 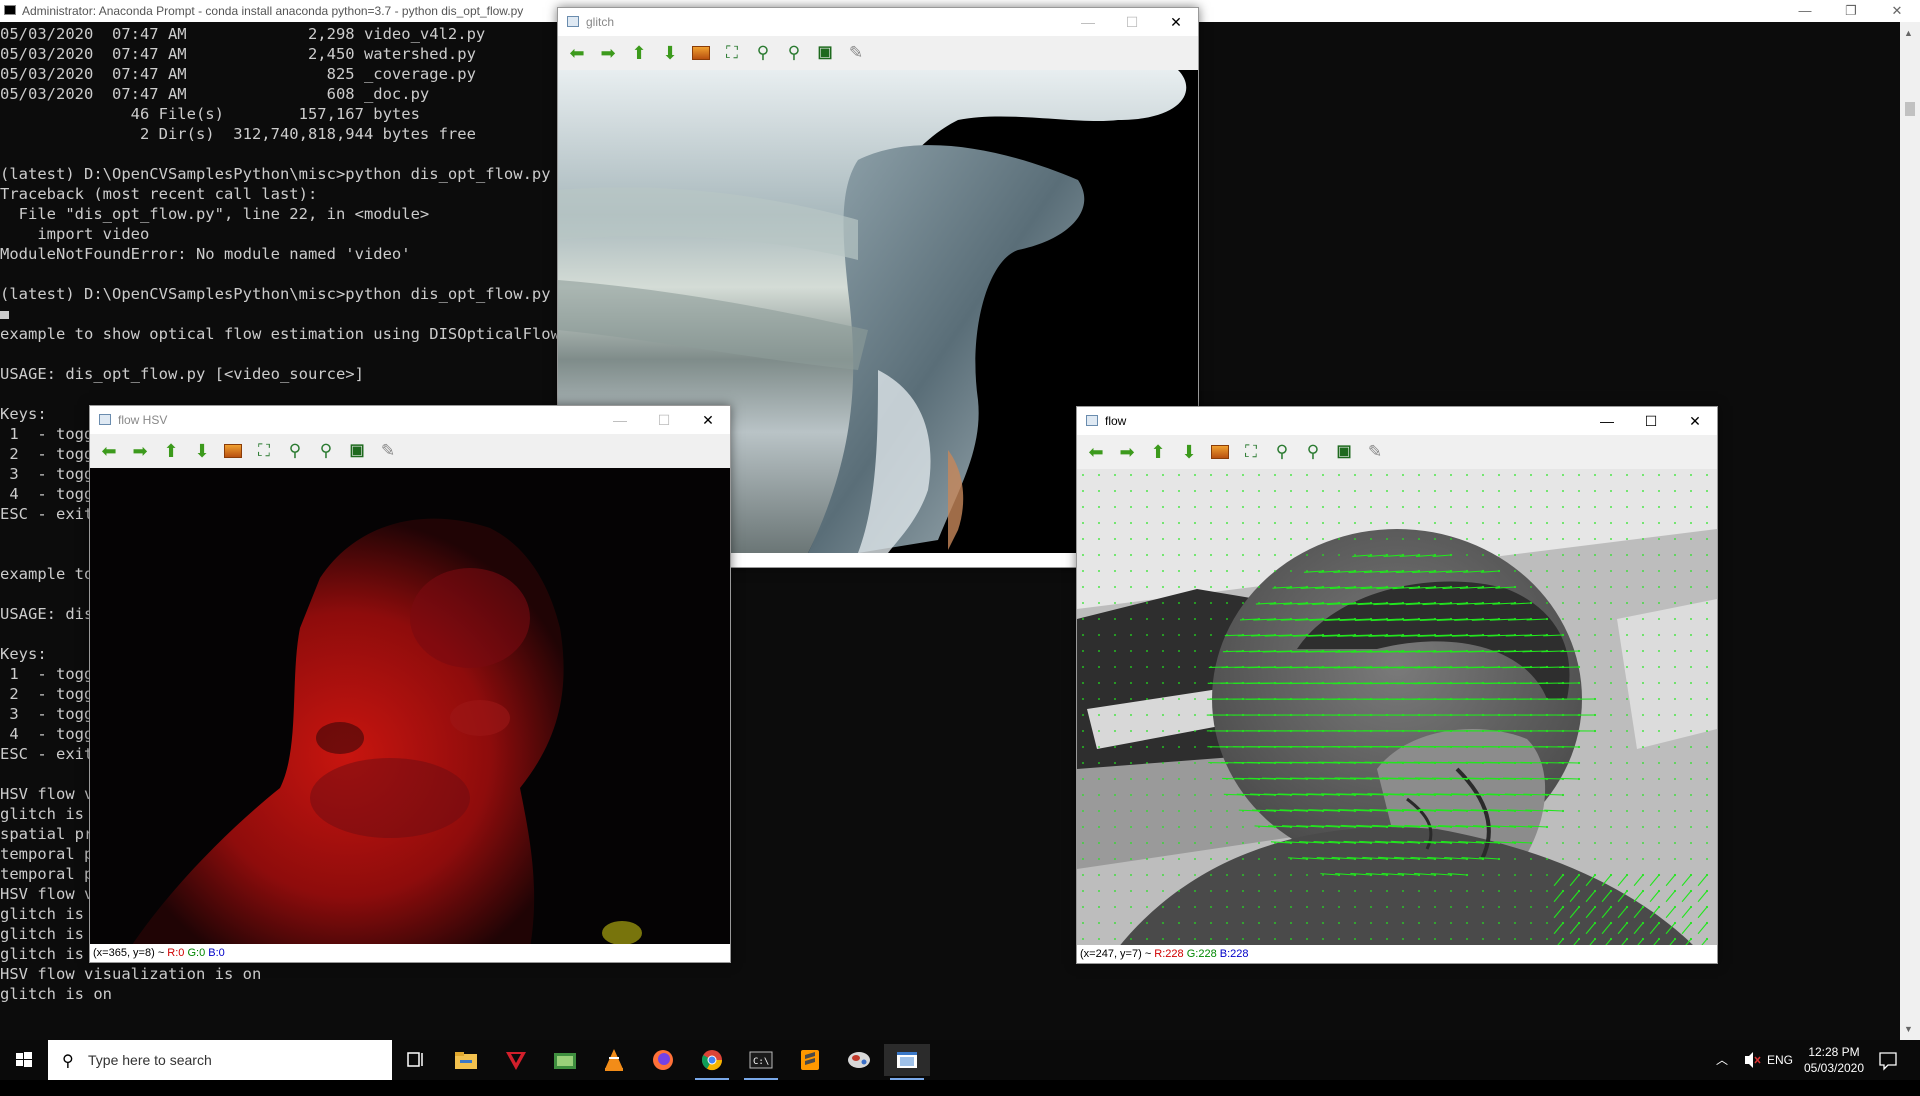 What do you see at coordinates (466, 1060) in the screenshot?
I see `file-explorer-icon` at bounding box center [466, 1060].